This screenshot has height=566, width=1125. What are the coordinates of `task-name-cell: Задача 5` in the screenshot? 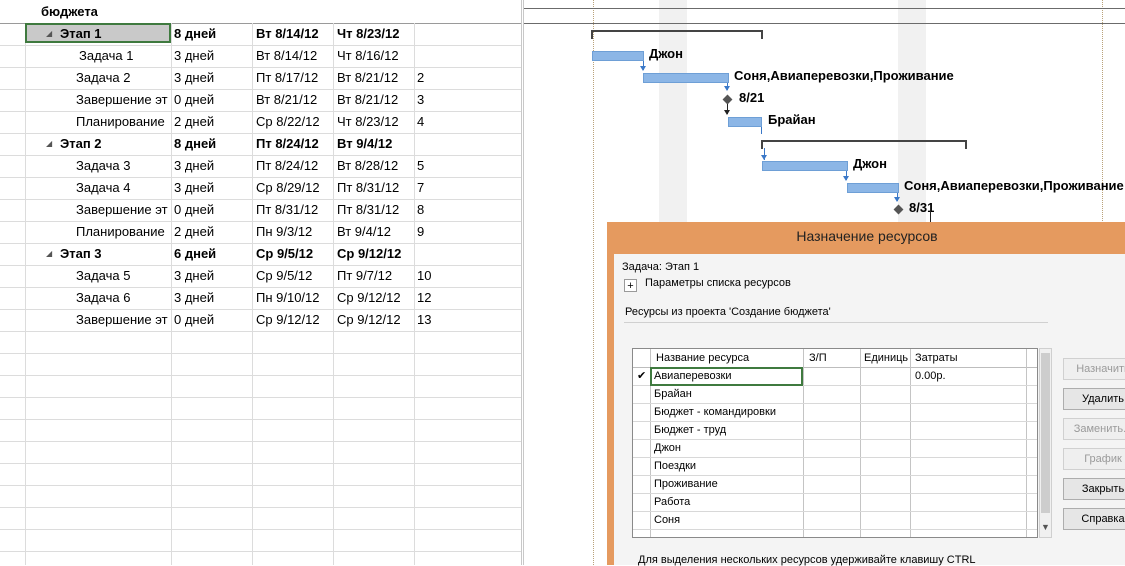 It's located at (122, 276).